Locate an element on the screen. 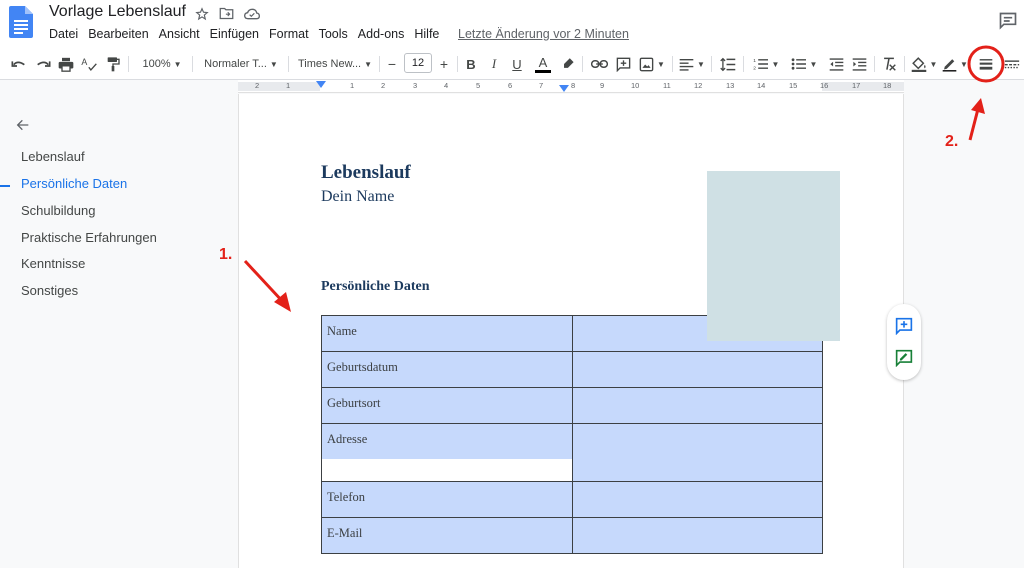  ruler-number: 1 is located at coordinates (352, 85).